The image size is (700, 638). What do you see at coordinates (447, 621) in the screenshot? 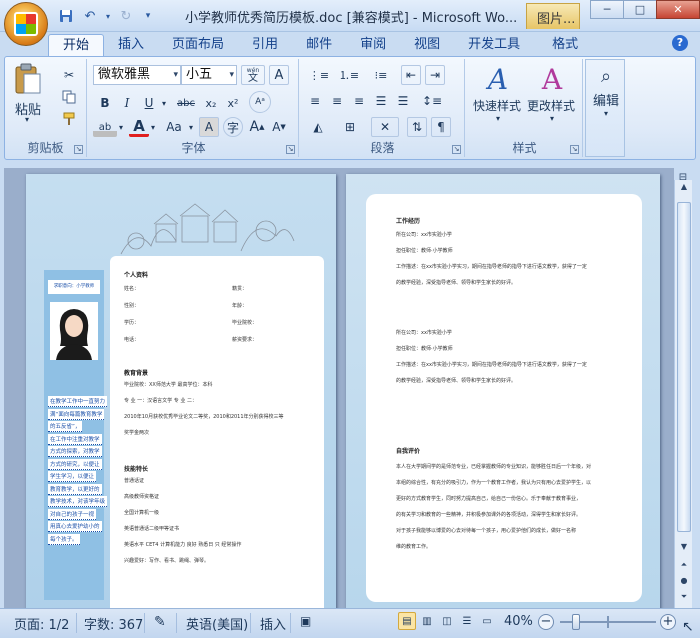
I see `web-layout-icon: ◫` at bounding box center [447, 621].